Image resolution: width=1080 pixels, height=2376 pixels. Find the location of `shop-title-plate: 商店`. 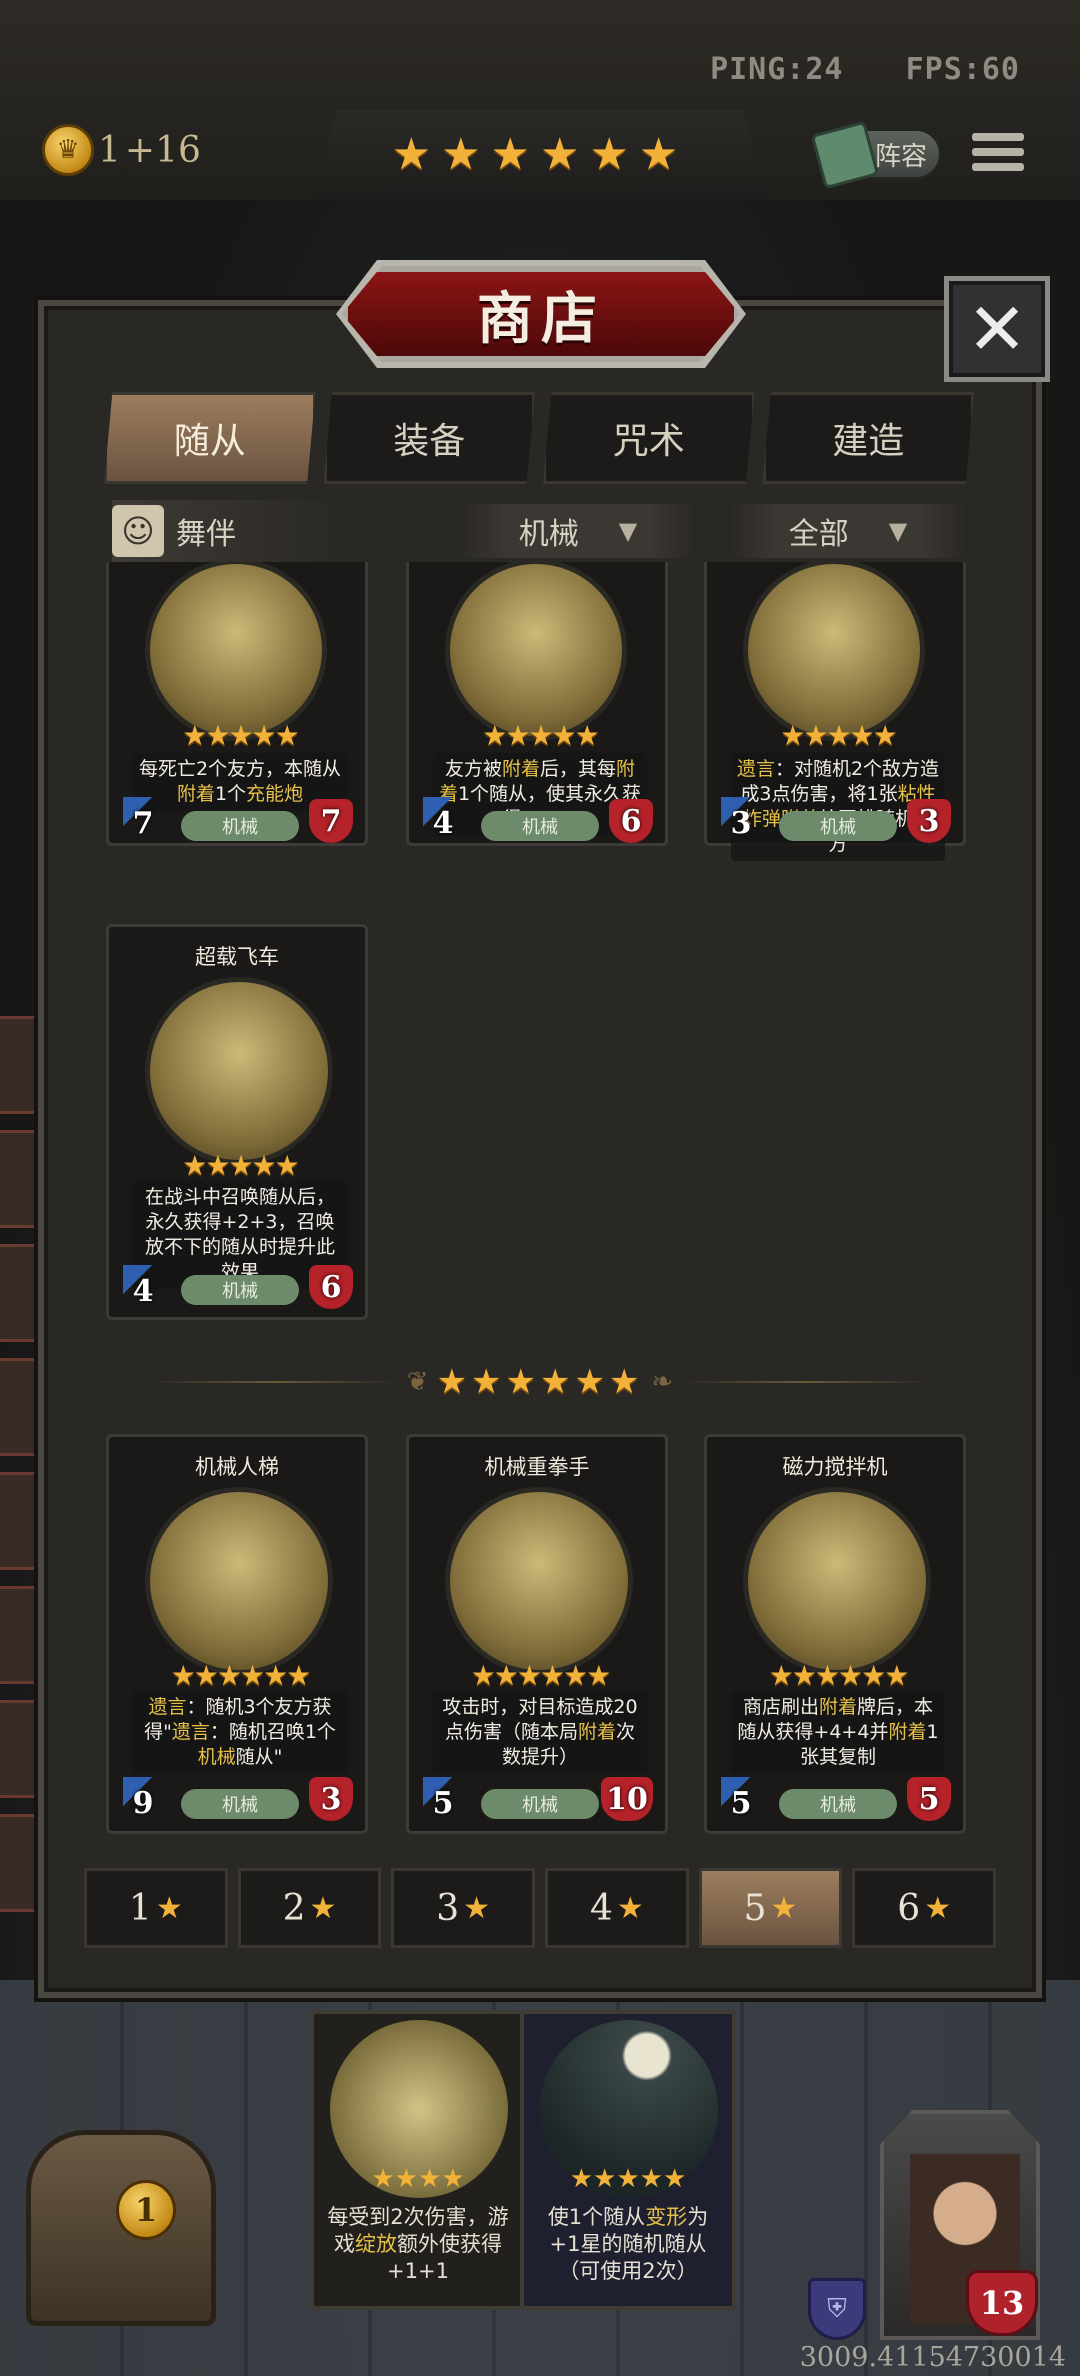

shop-title-plate: 商店 is located at coordinates (541, 314).